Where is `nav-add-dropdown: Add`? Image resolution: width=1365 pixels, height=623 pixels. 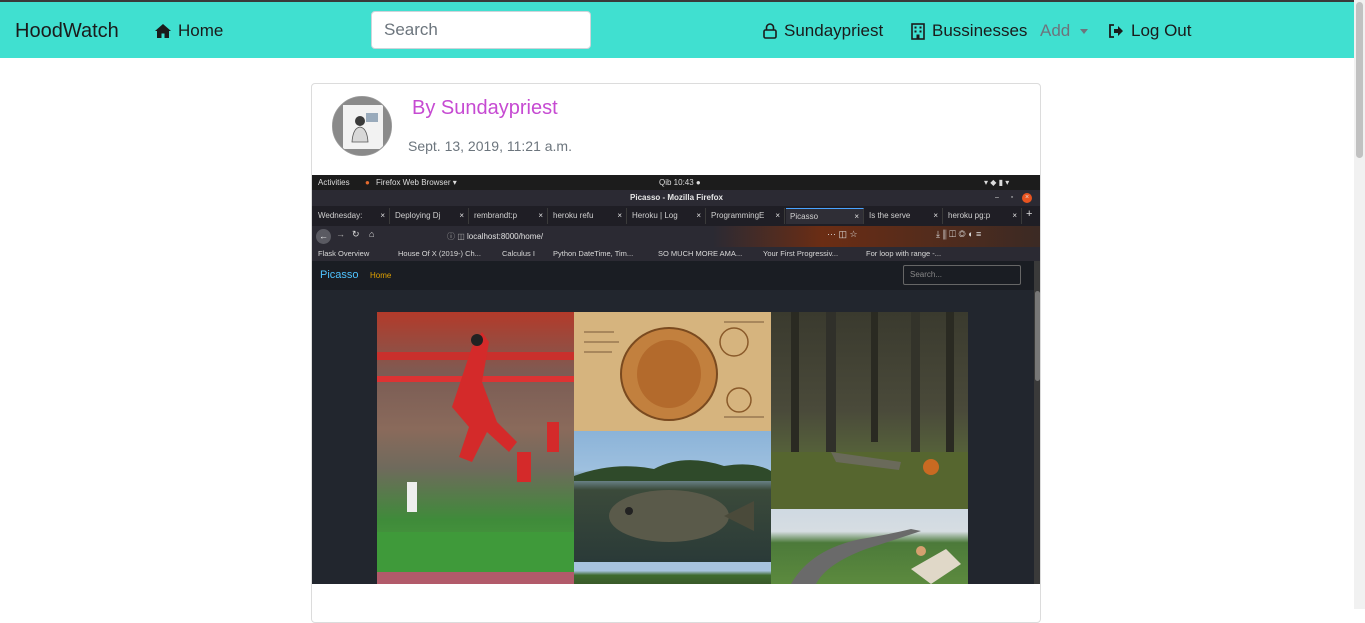 nav-add-dropdown: Add is located at coordinates (1064, 31).